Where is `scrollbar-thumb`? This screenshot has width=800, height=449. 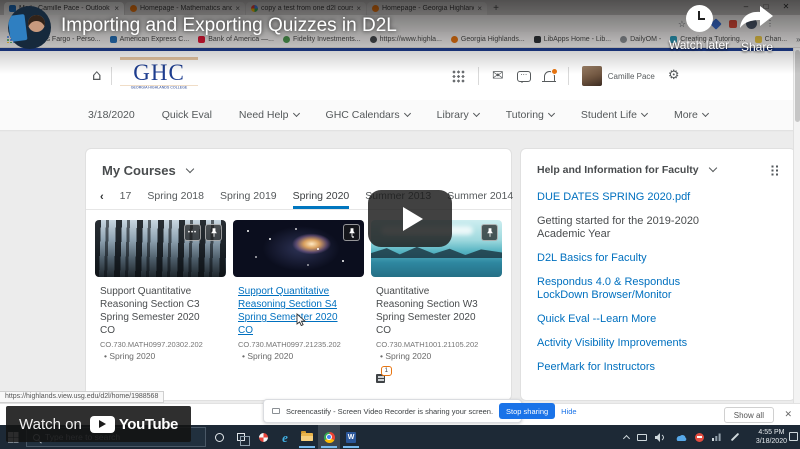 scrollbar-thumb is located at coordinates (797, 86).